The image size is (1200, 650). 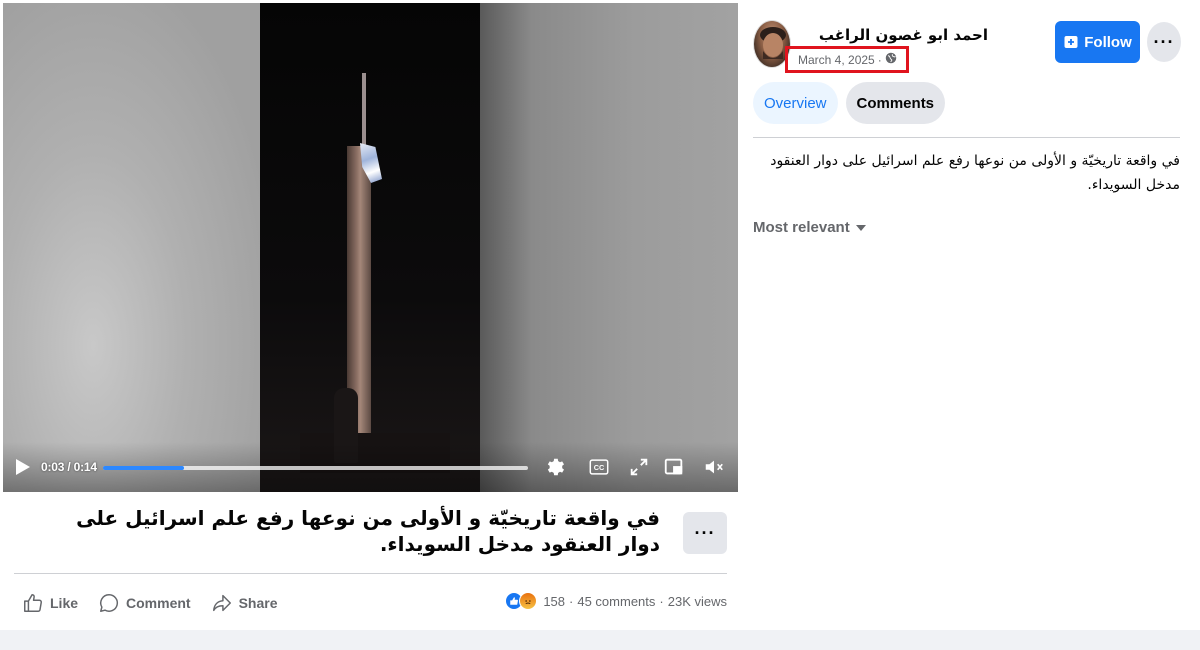 I want to click on captions-button: CC, so click(x=599, y=467).